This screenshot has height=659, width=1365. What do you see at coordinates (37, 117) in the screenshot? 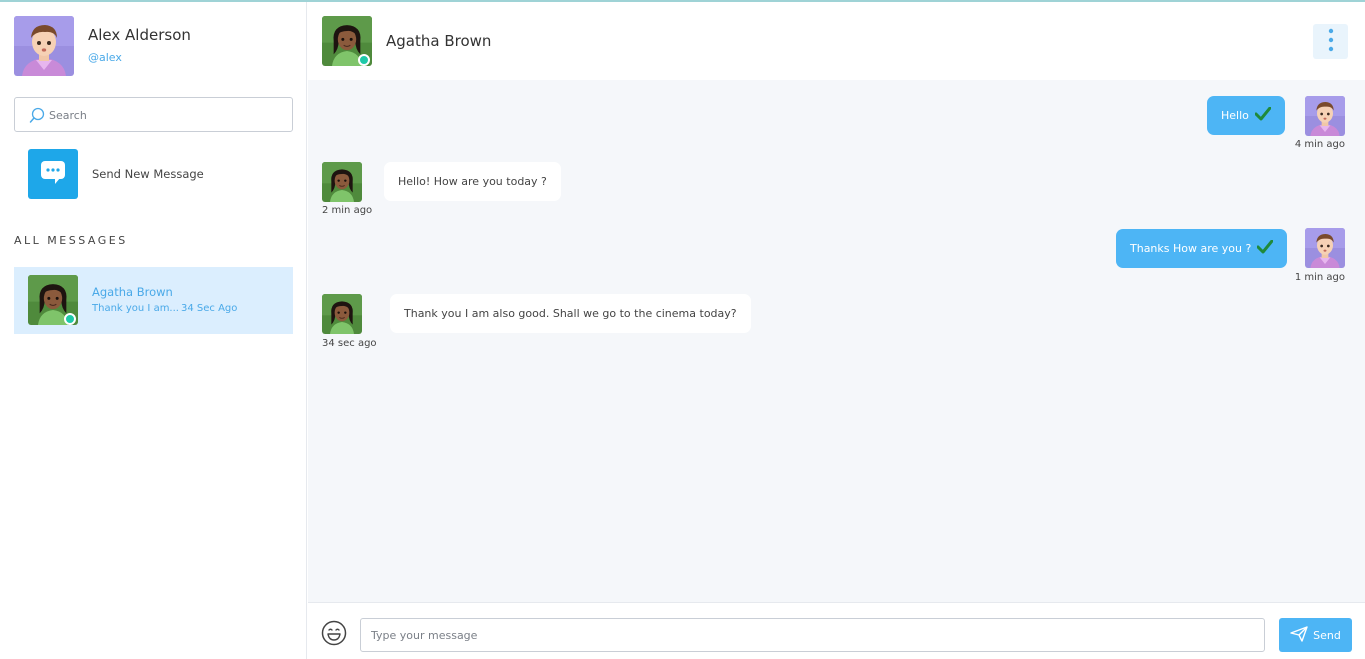
I see `search-icon` at bounding box center [37, 117].